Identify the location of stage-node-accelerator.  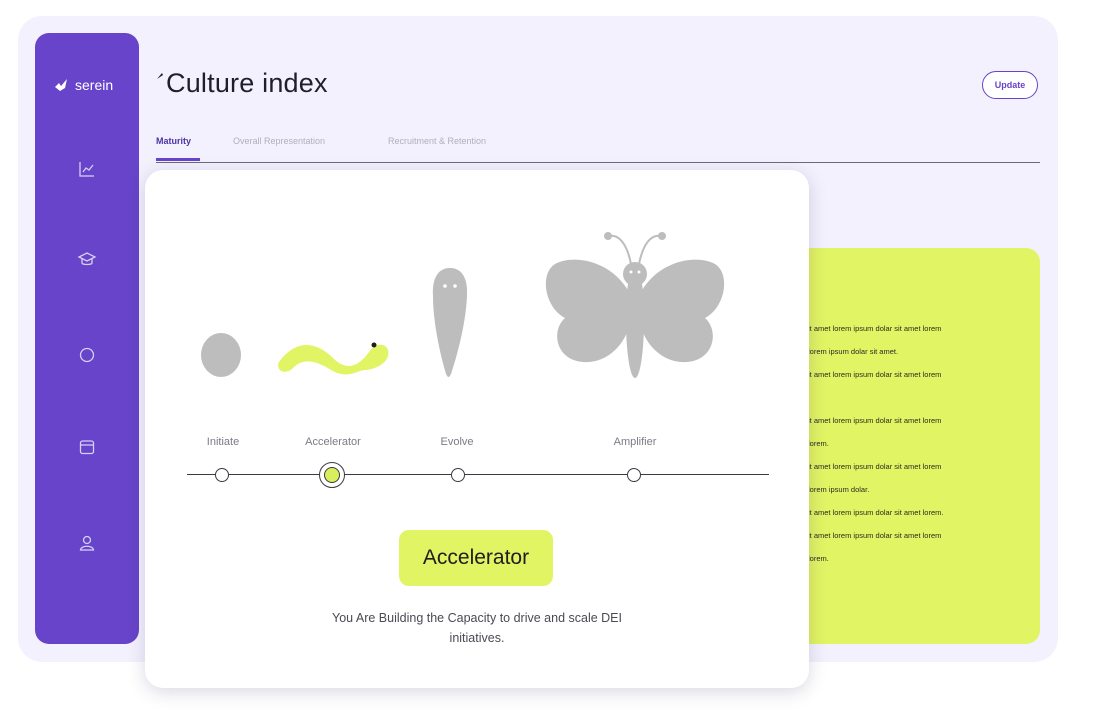
(332, 475).